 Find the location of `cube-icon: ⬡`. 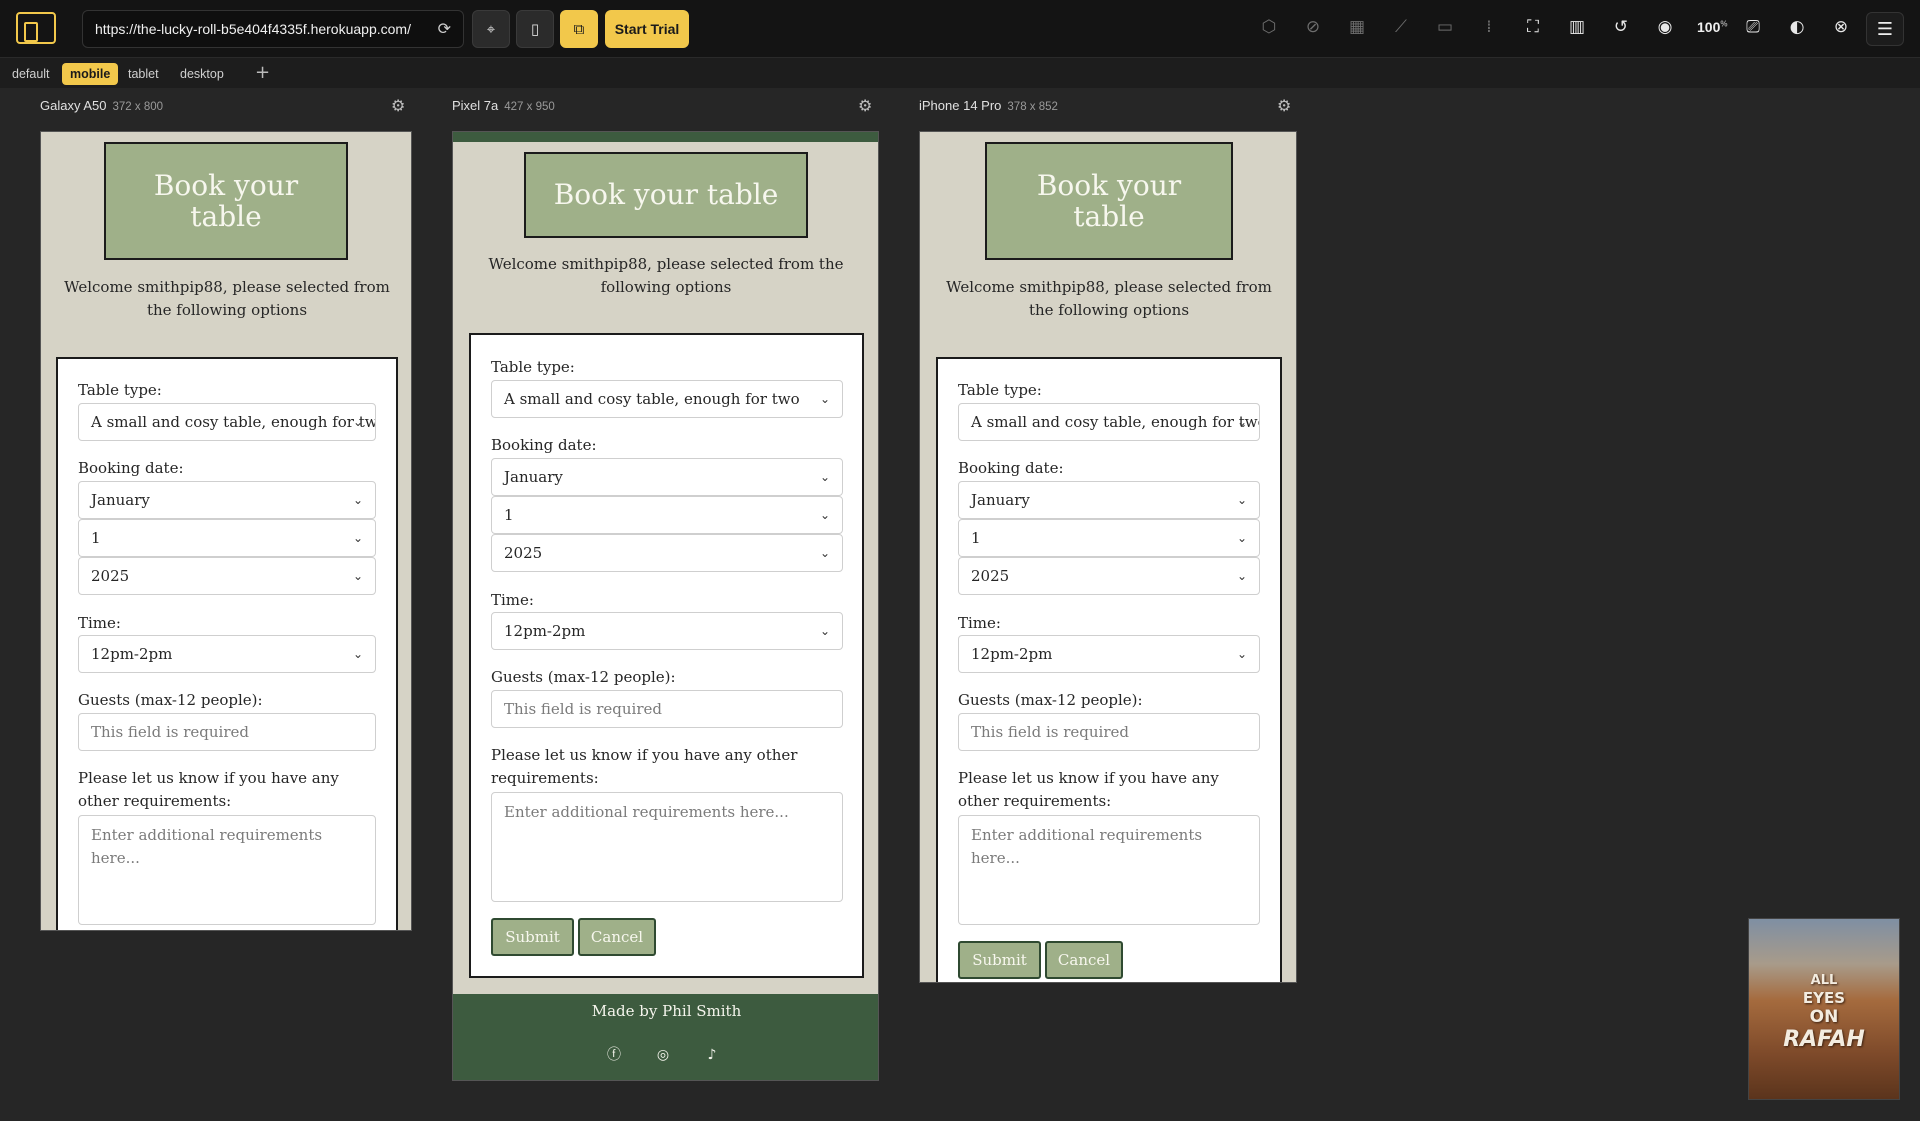

cube-icon: ⬡ is located at coordinates (1269, 27).